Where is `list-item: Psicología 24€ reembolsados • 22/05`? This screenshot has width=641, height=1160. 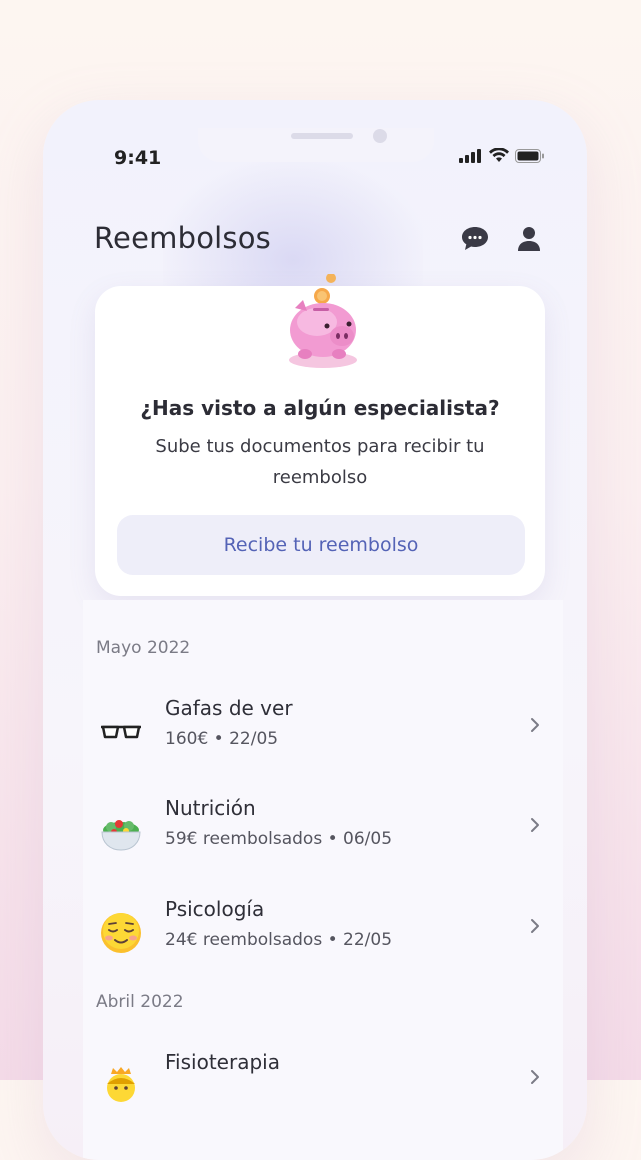 list-item: Psicología 24€ reembolsados • 22/05 is located at coordinates (322, 932).